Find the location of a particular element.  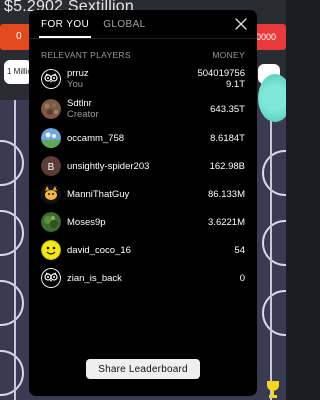

leaderboard-row: Sdtlnr Creator 643.35T is located at coordinates (143, 109).